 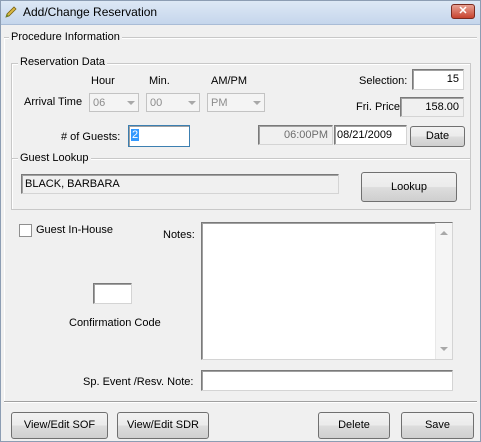 I want to click on title-bar: Add/Change Reservation ✕, so click(x=240, y=13).